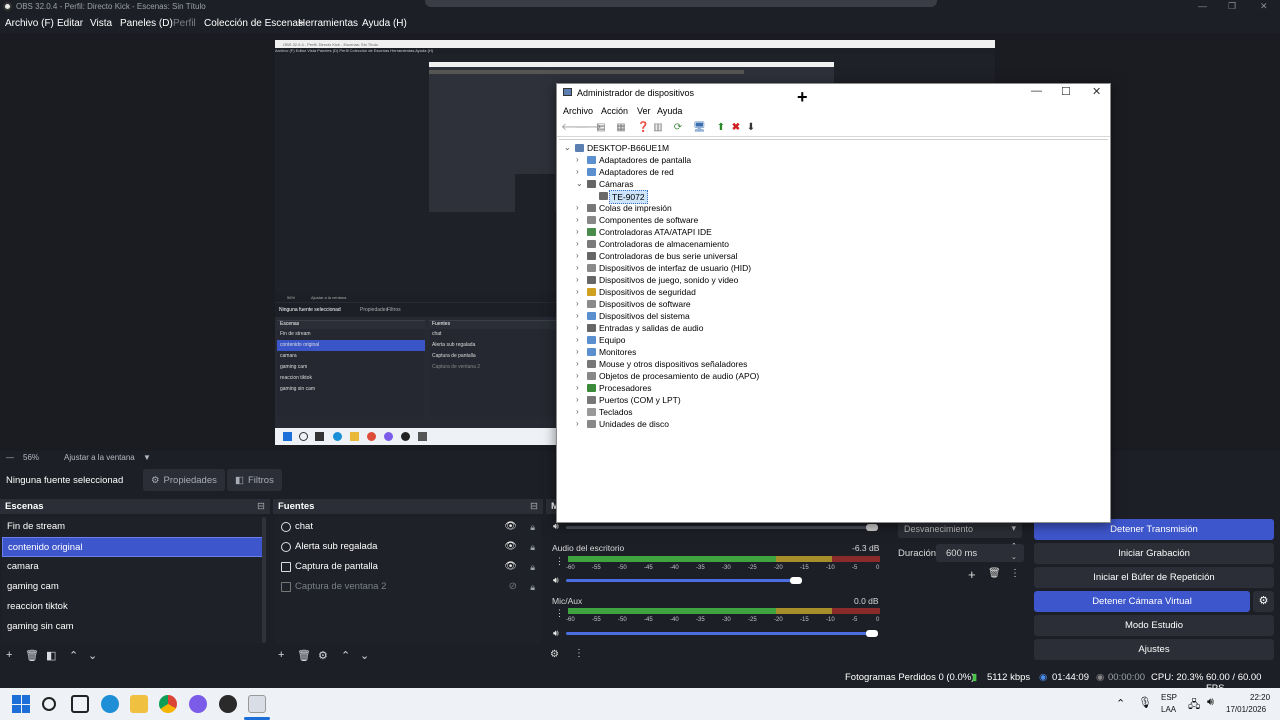 This screenshot has height=720, width=1280. Describe the element at coordinates (578, 111) in the screenshot. I see `dm-menu-archivo: Archivo` at that location.